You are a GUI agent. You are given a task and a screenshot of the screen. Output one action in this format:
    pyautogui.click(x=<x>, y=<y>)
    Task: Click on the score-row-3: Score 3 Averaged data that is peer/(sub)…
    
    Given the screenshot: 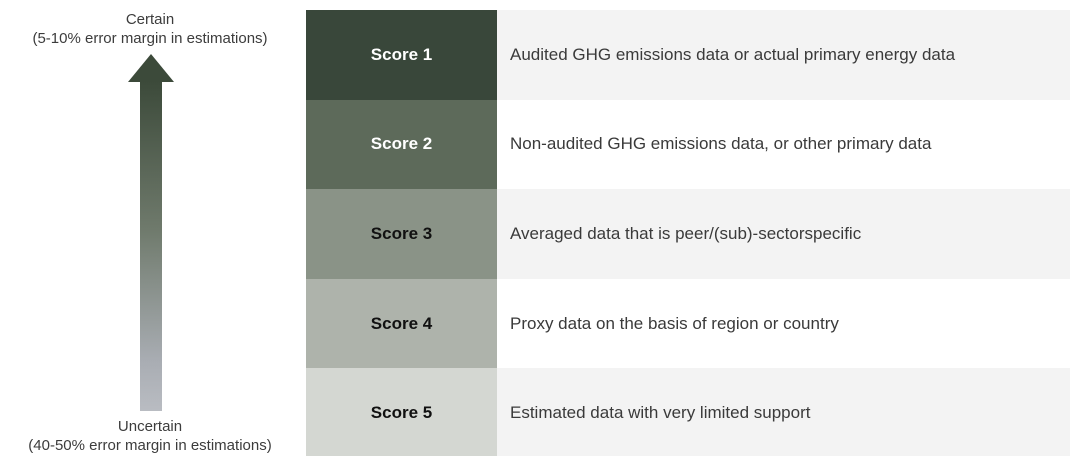 What is the action you would take?
    pyautogui.click(x=688, y=234)
    